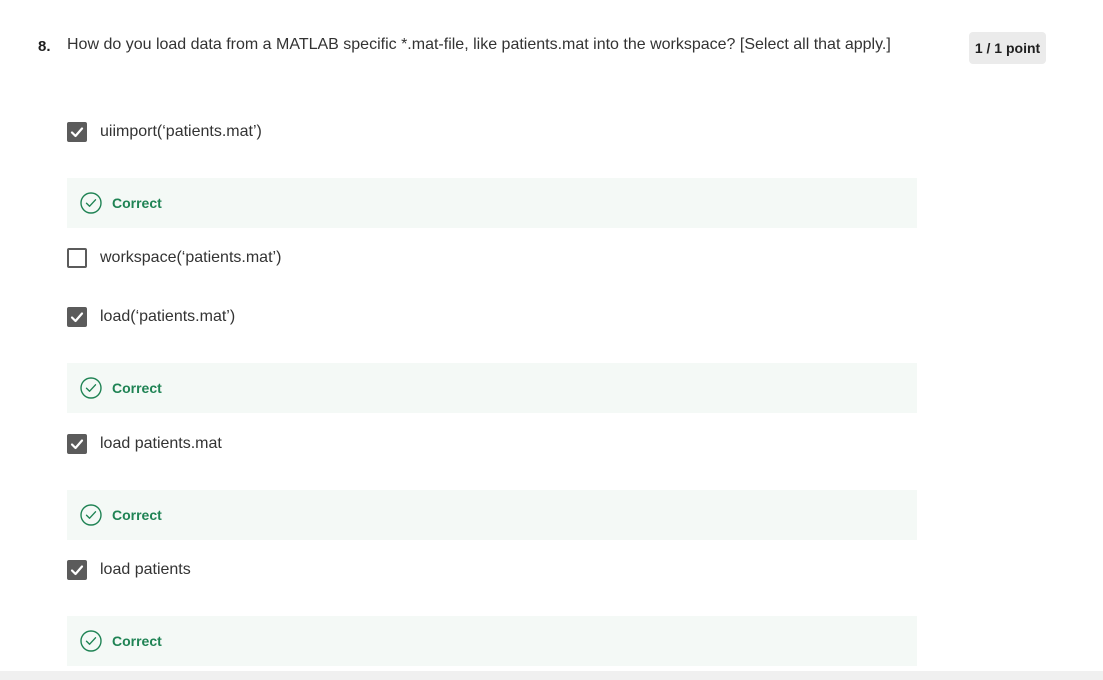  I want to click on option-workspace: workspace(‘patients.mat’), so click(174, 258).